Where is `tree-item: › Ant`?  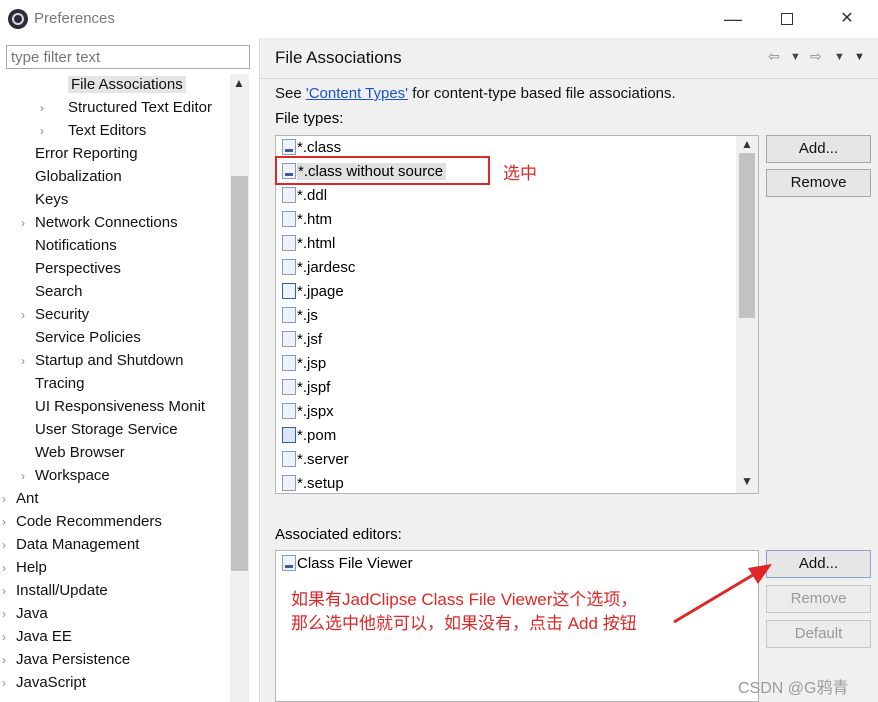
tree-item: › Ant is located at coordinates (20, 499).